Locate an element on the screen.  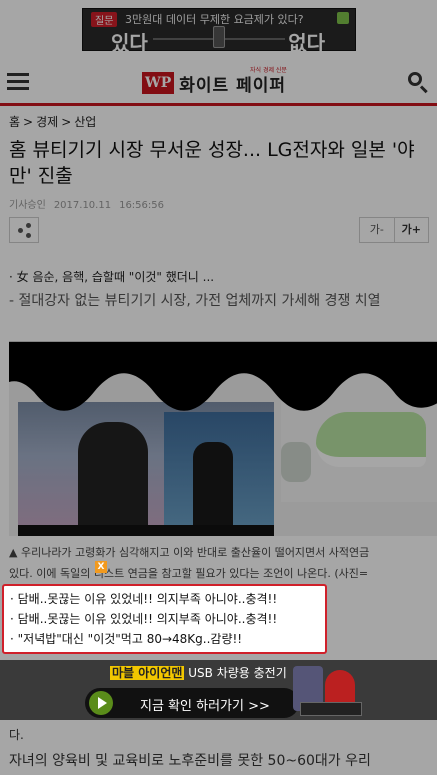
top-ad-banner: 질문 3만원대 데이터 무제한 요금제가 있다? 있다 없다 is located at coordinates (219, 31).